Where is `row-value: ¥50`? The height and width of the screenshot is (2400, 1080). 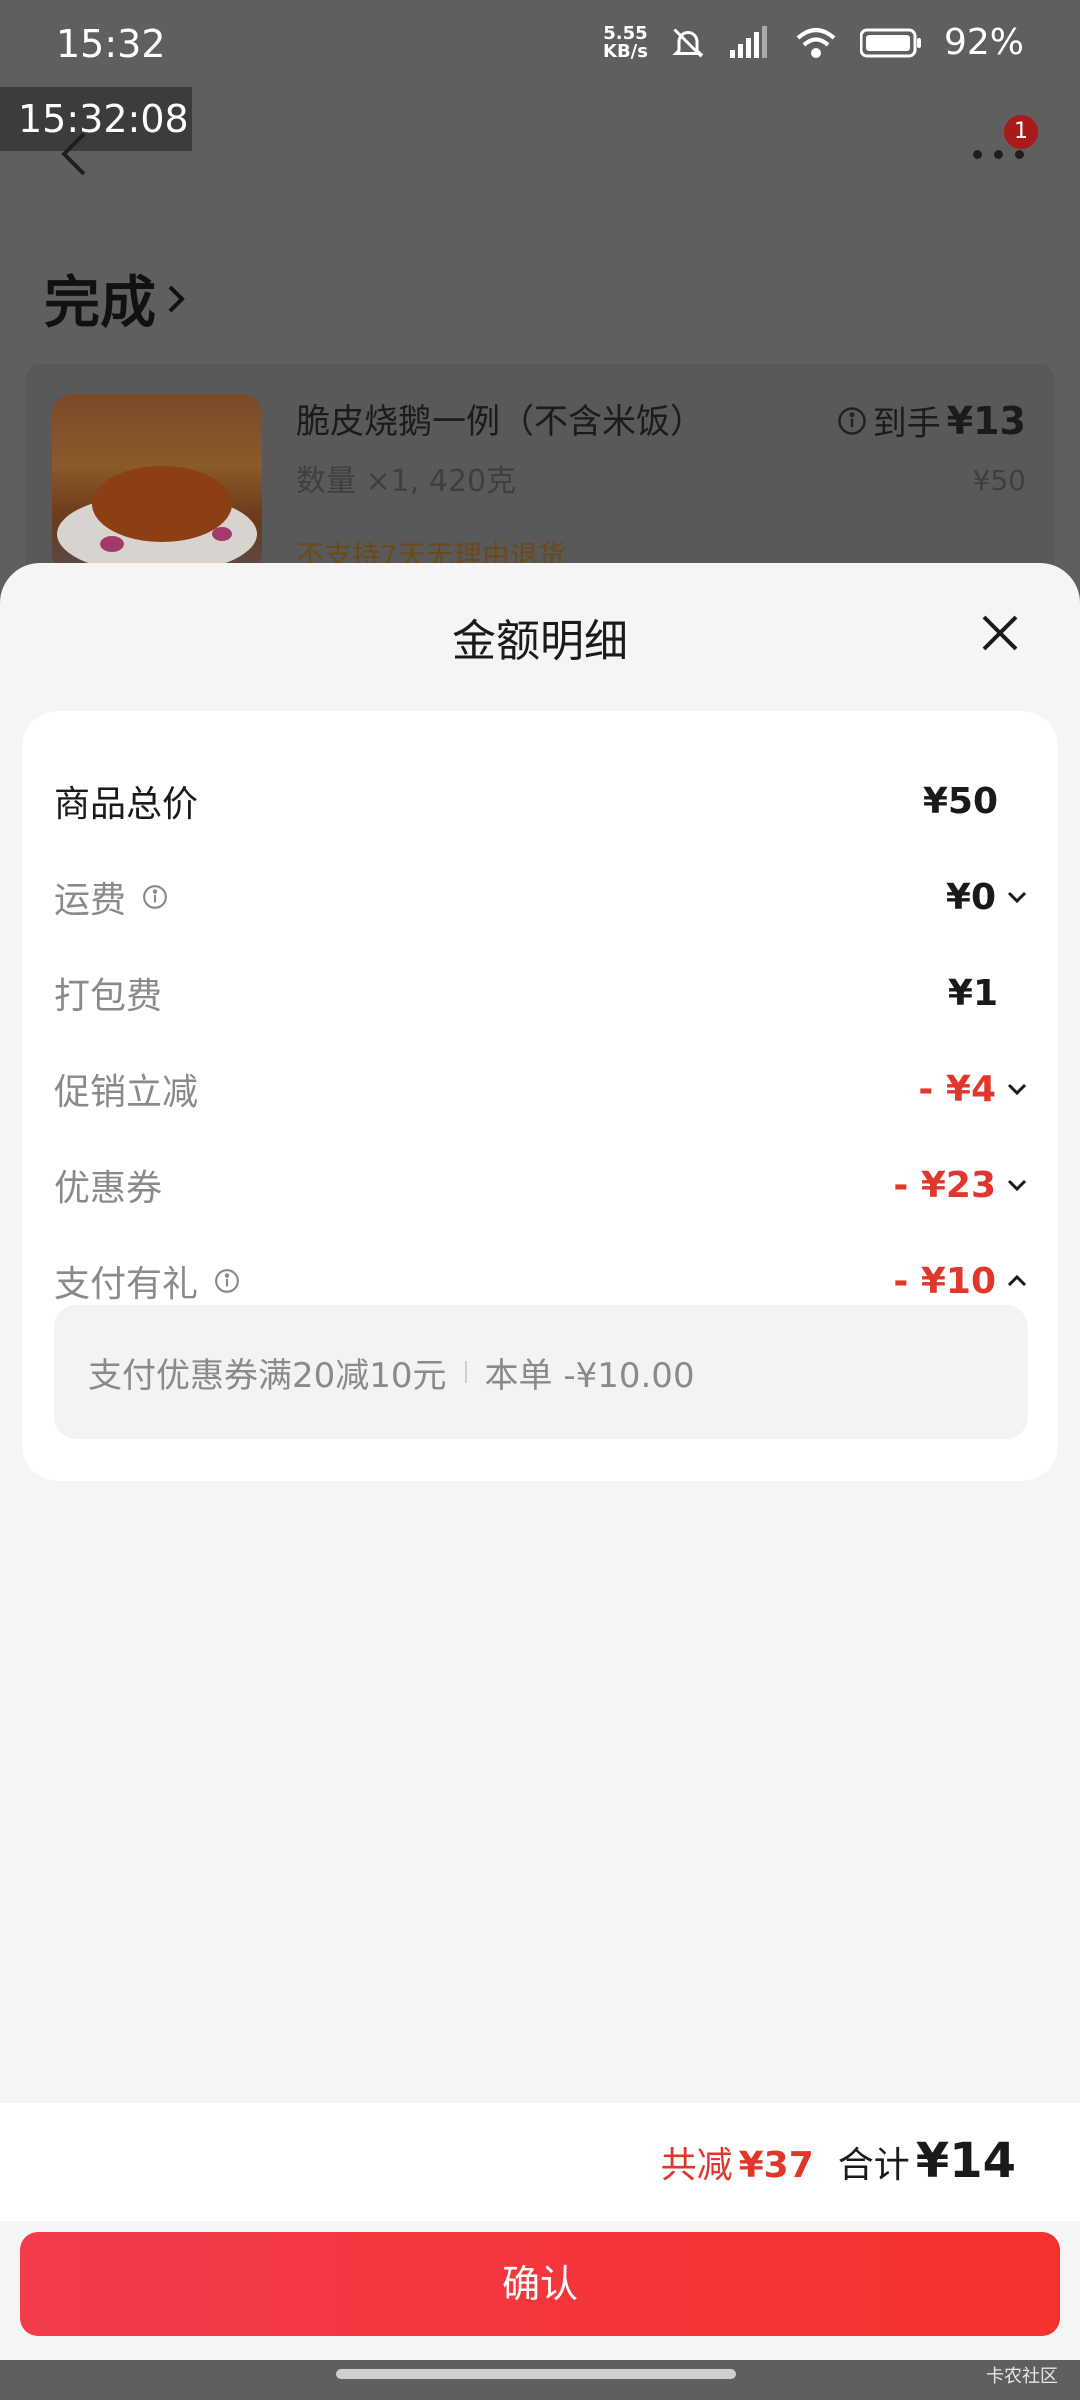
row-value: ¥50 is located at coordinates (960, 801).